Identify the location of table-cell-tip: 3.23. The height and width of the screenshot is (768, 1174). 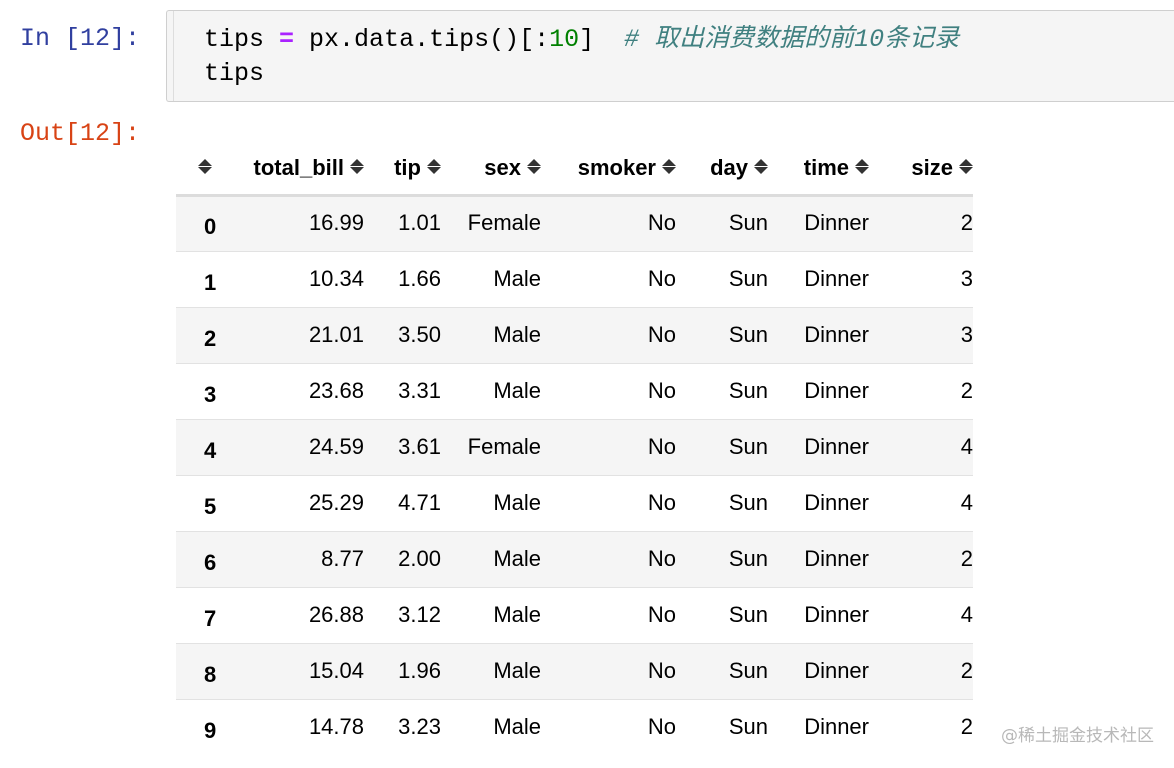
(402, 727).